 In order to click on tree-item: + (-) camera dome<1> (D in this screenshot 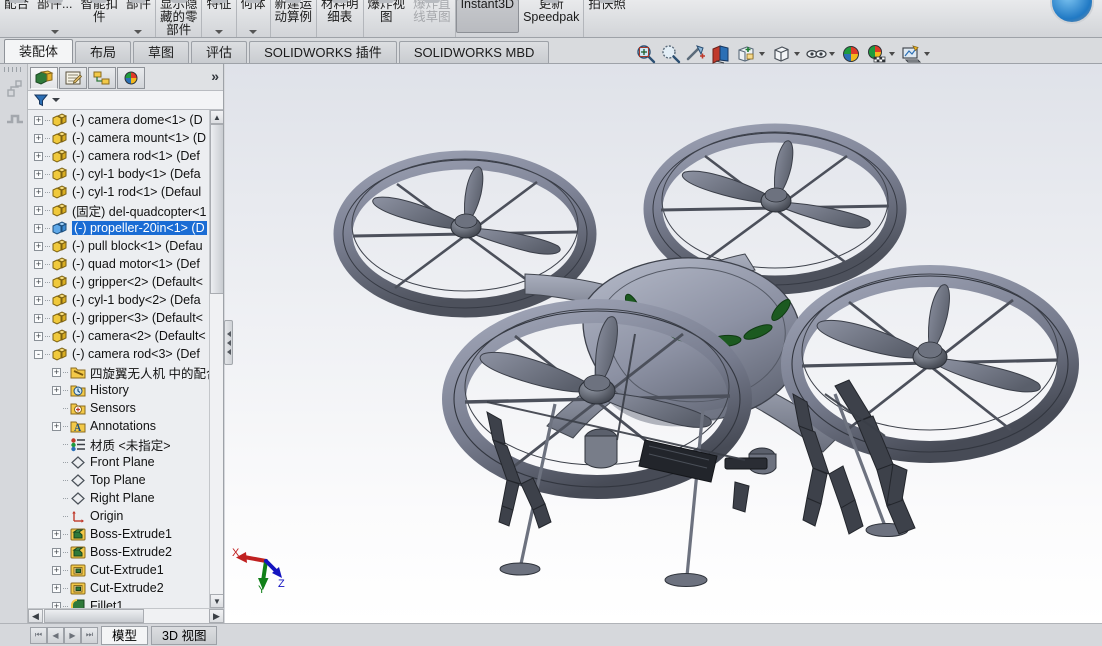, I will do `click(118, 120)`.